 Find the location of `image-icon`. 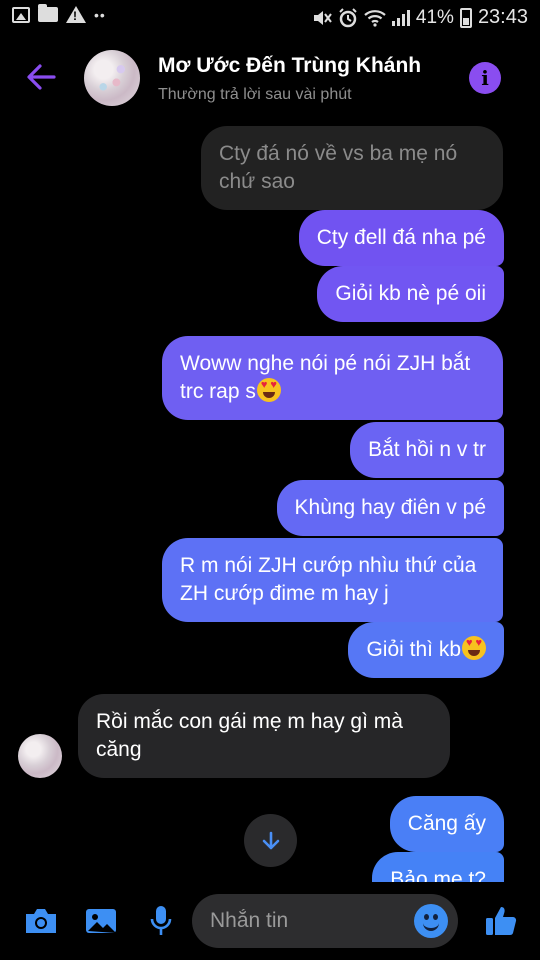

image-icon is located at coordinates (101, 921).